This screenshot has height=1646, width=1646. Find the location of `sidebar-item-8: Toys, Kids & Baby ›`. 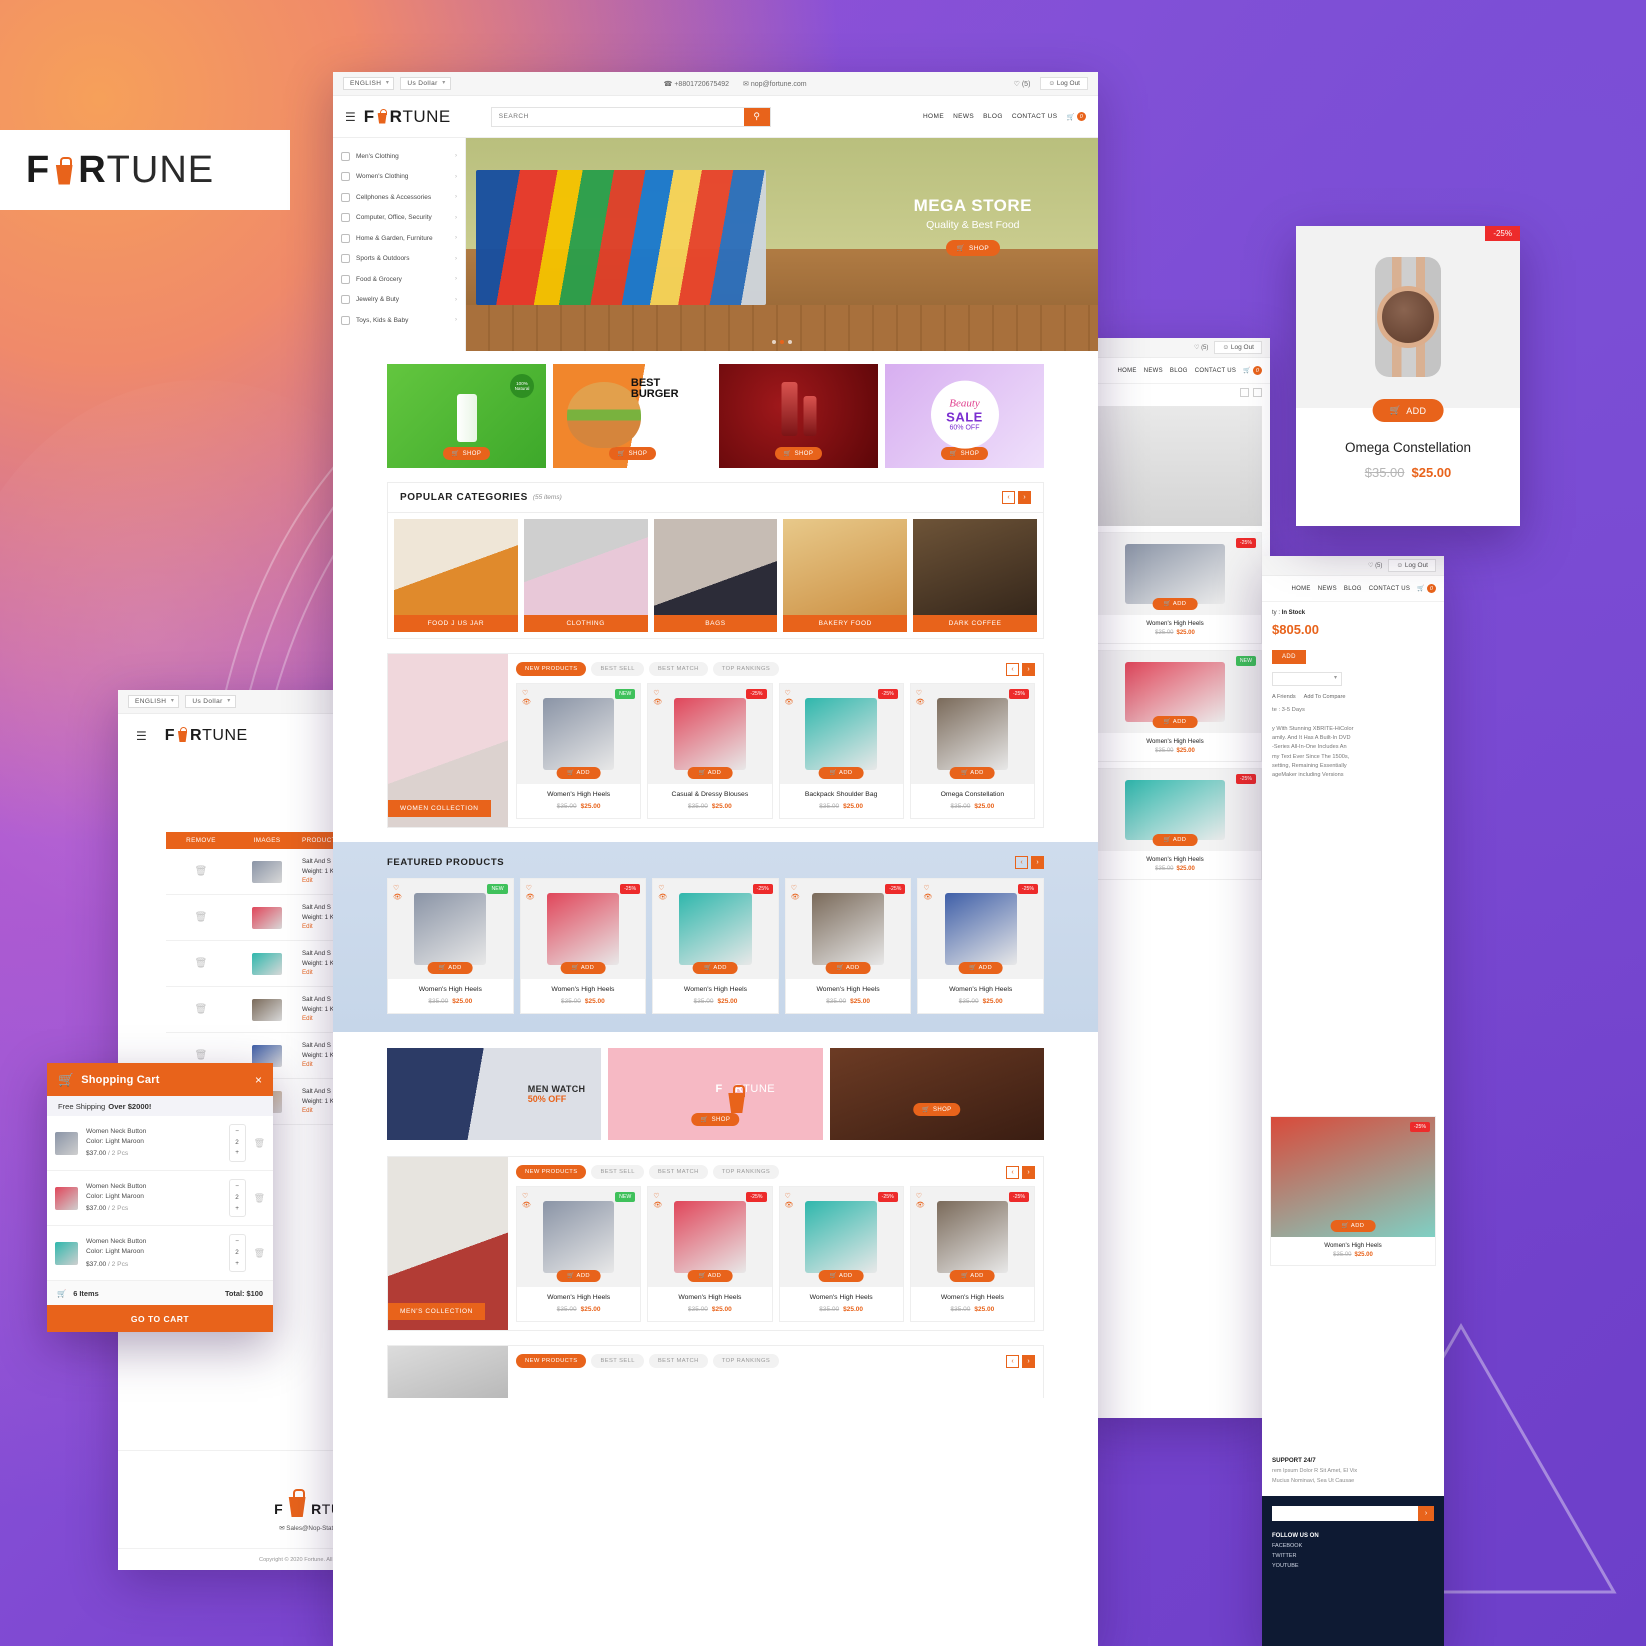

sidebar-item-8: Toys, Kids & Baby › is located at coordinates (399, 320).